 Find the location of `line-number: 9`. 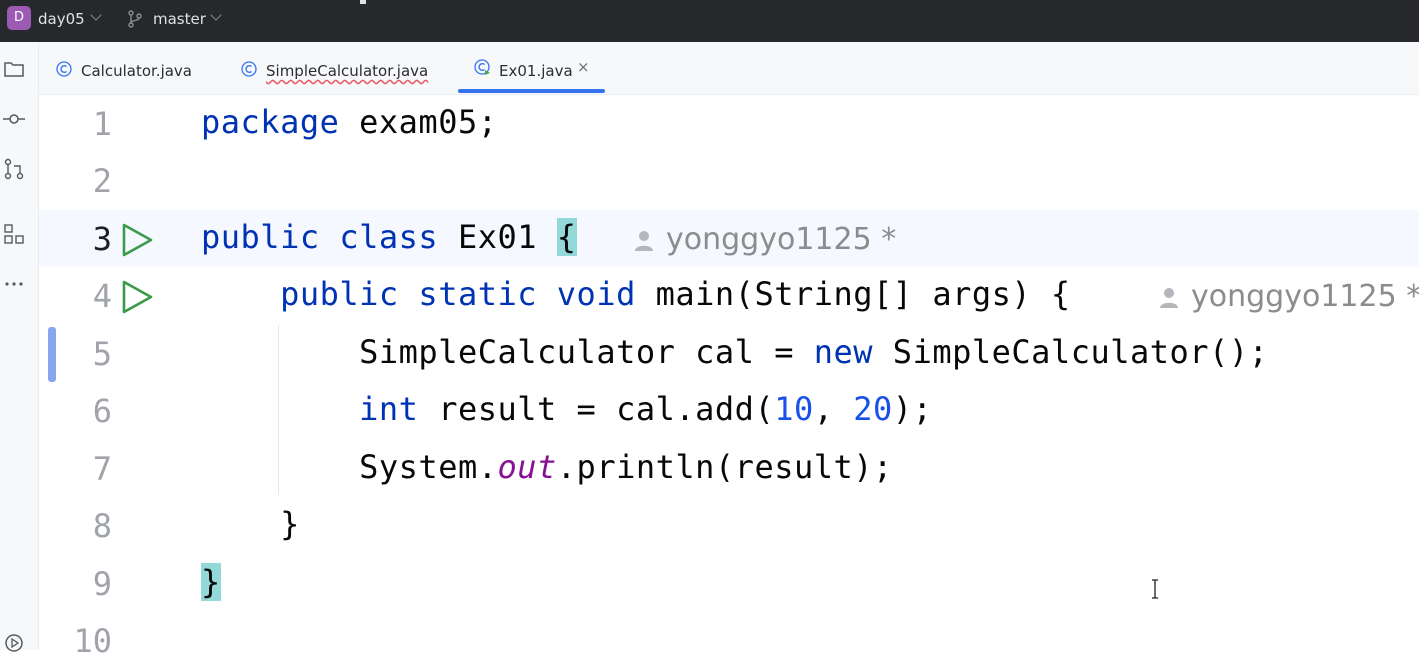

line-number: 9 is located at coordinates (102, 584).